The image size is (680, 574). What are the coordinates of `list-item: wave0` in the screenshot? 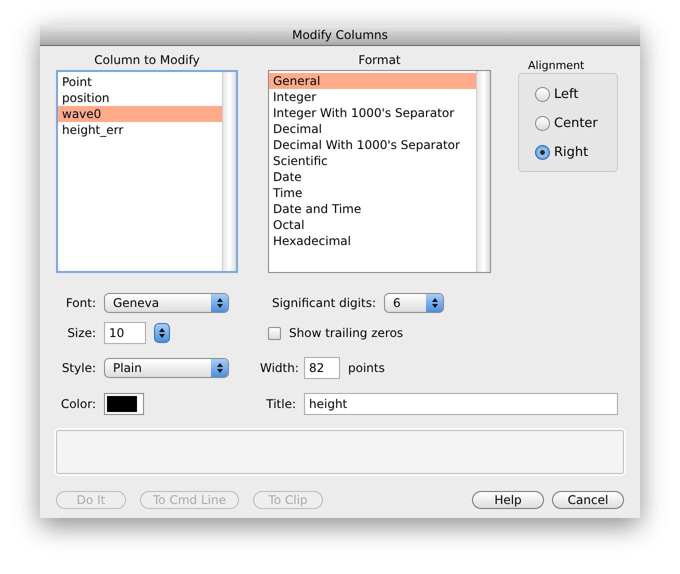 It's located at (140, 114).